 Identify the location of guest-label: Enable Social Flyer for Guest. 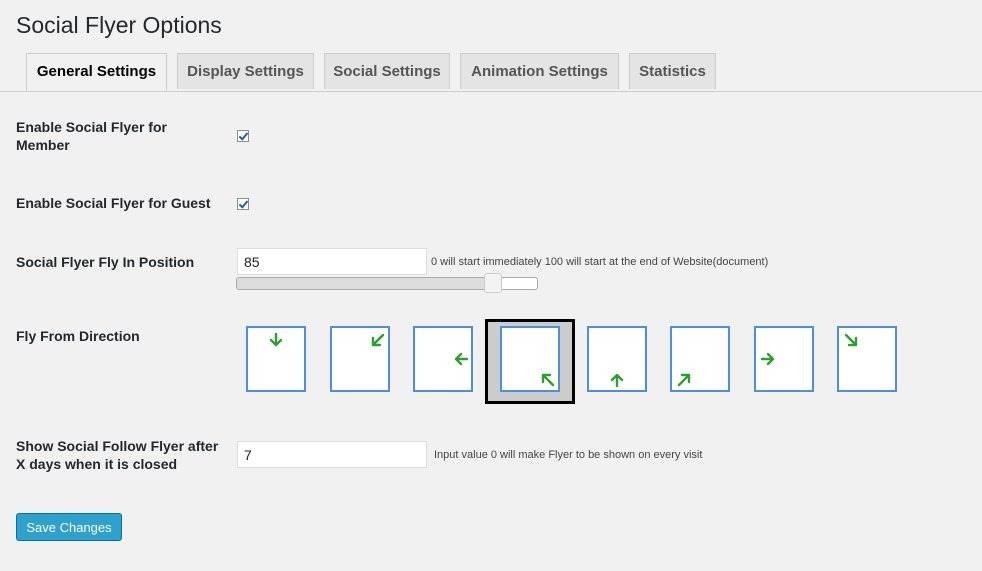
(113, 203).